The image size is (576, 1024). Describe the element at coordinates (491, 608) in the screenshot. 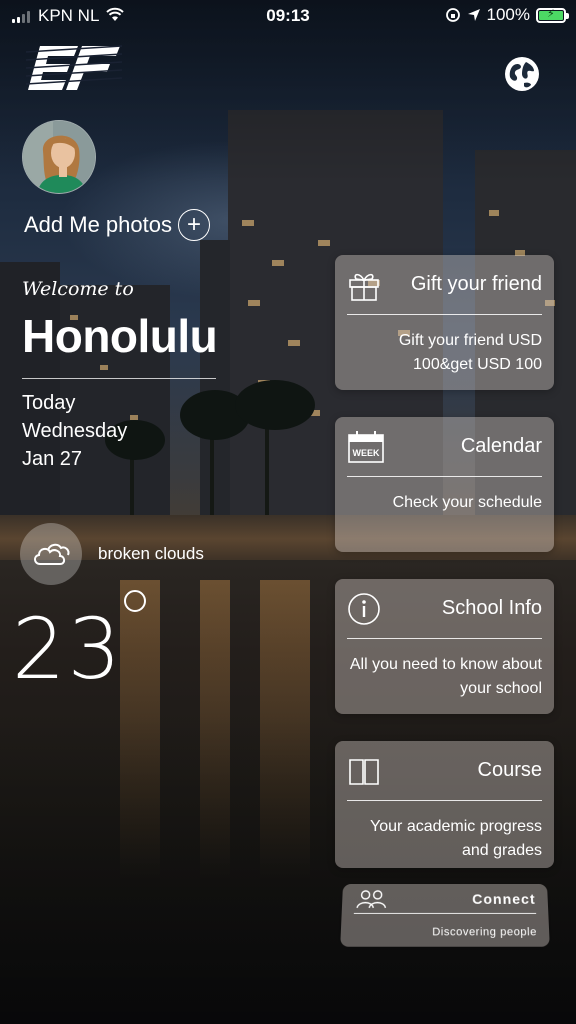

I see `card-title: School Info` at that location.